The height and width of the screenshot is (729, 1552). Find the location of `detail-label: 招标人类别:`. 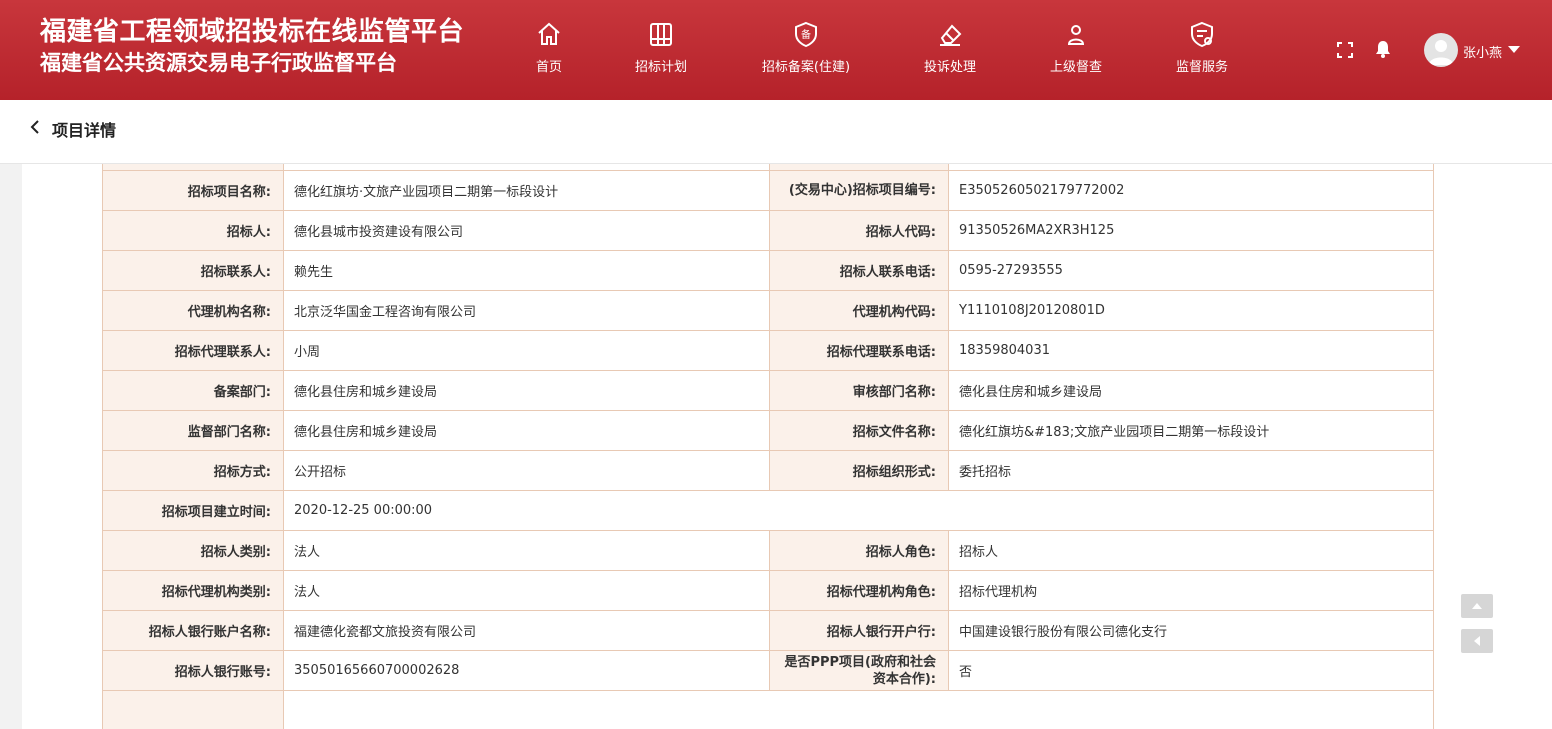

detail-label: 招标人类别: is located at coordinates (193, 550).